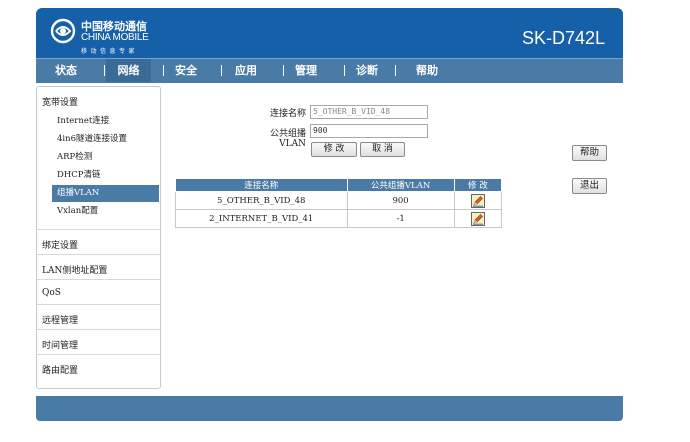  I want to click on conn-name-label: 连接名称, so click(287, 114).